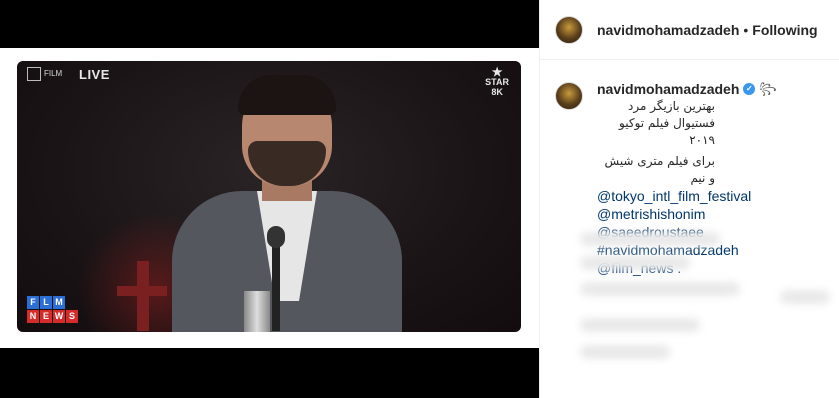 The image size is (839, 398). What do you see at coordinates (768, 89) in the screenshot?
I see `caption-ornament: ꧂` at bounding box center [768, 89].